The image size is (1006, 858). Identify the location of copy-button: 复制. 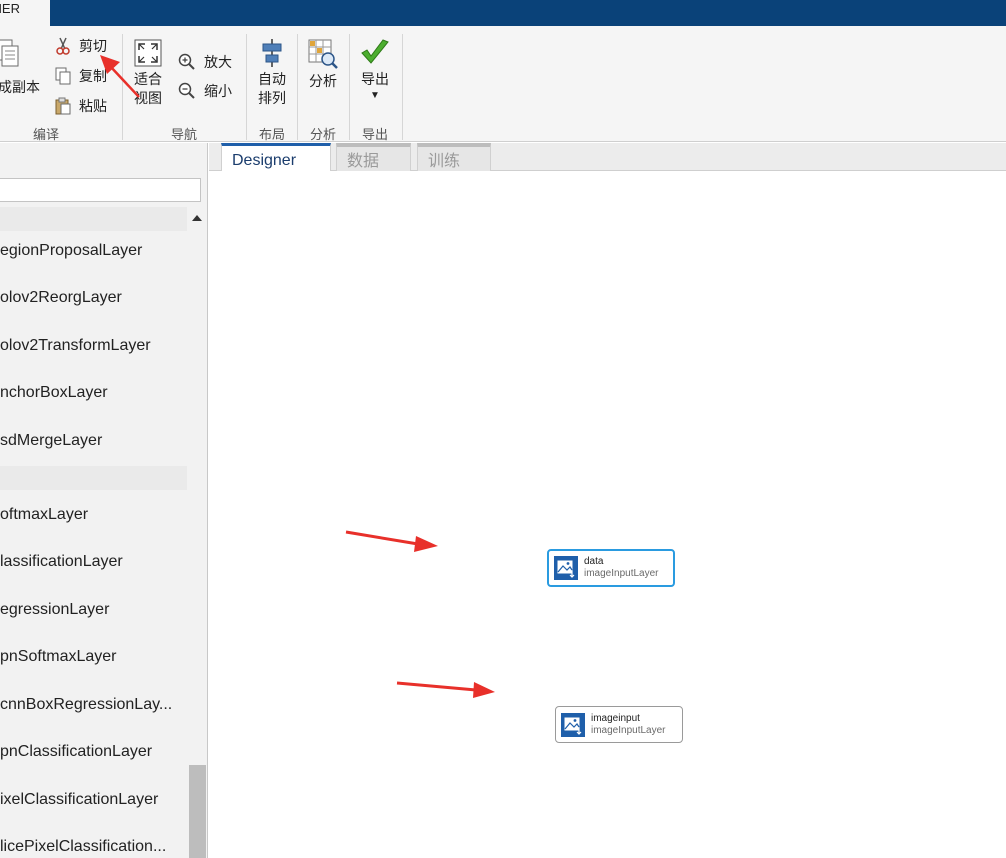
(81, 76).